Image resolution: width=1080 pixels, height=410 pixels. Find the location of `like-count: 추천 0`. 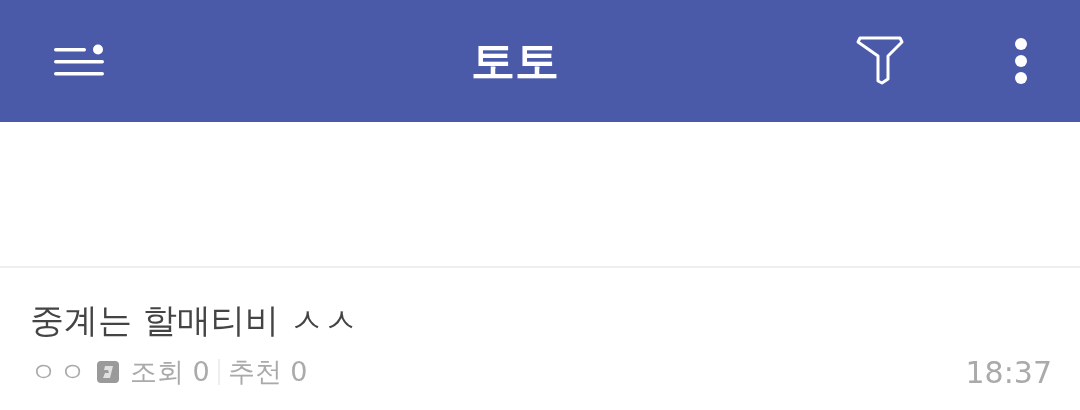

like-count: 추천 0 is located at coordinates (267, 372).